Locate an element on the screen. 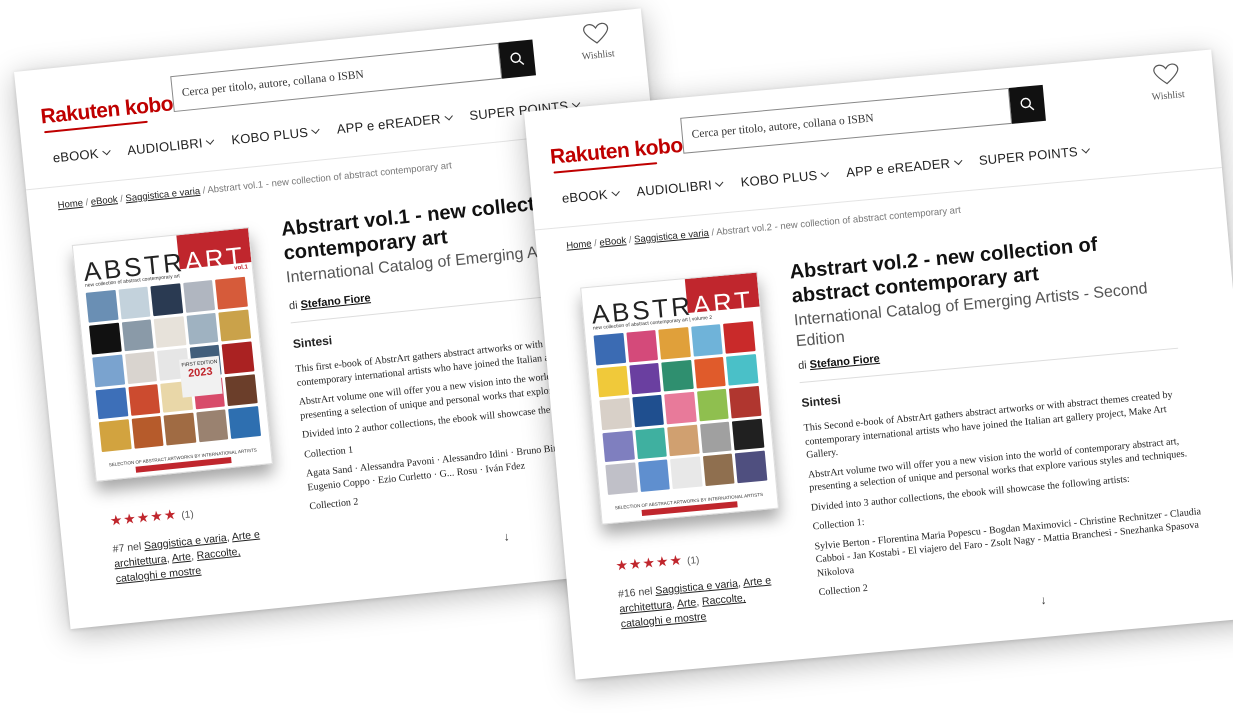  synopsis-heading: Sintesi is located at coordinates (312, 342).